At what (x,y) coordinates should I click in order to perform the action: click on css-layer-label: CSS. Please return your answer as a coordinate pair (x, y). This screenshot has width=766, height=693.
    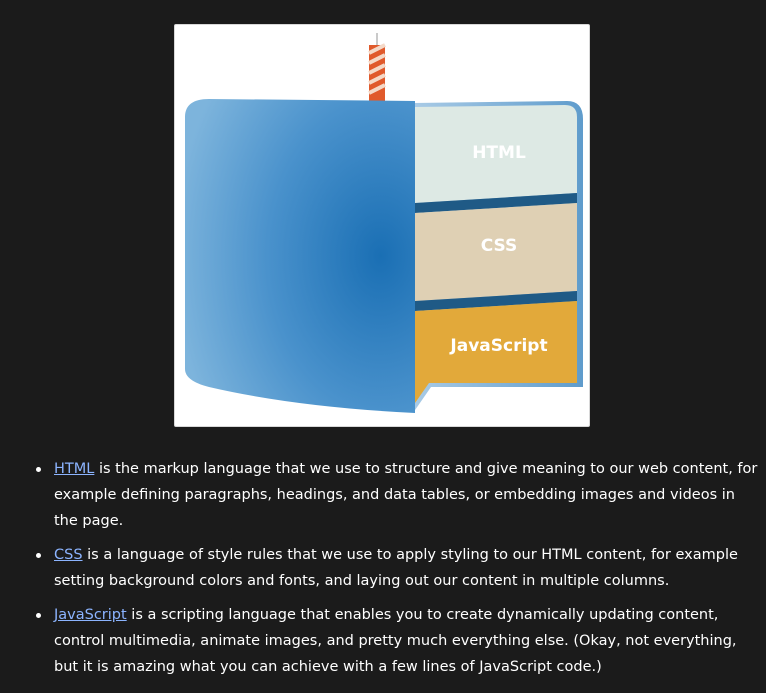
    Looking at the image, I should click on (499, 246).